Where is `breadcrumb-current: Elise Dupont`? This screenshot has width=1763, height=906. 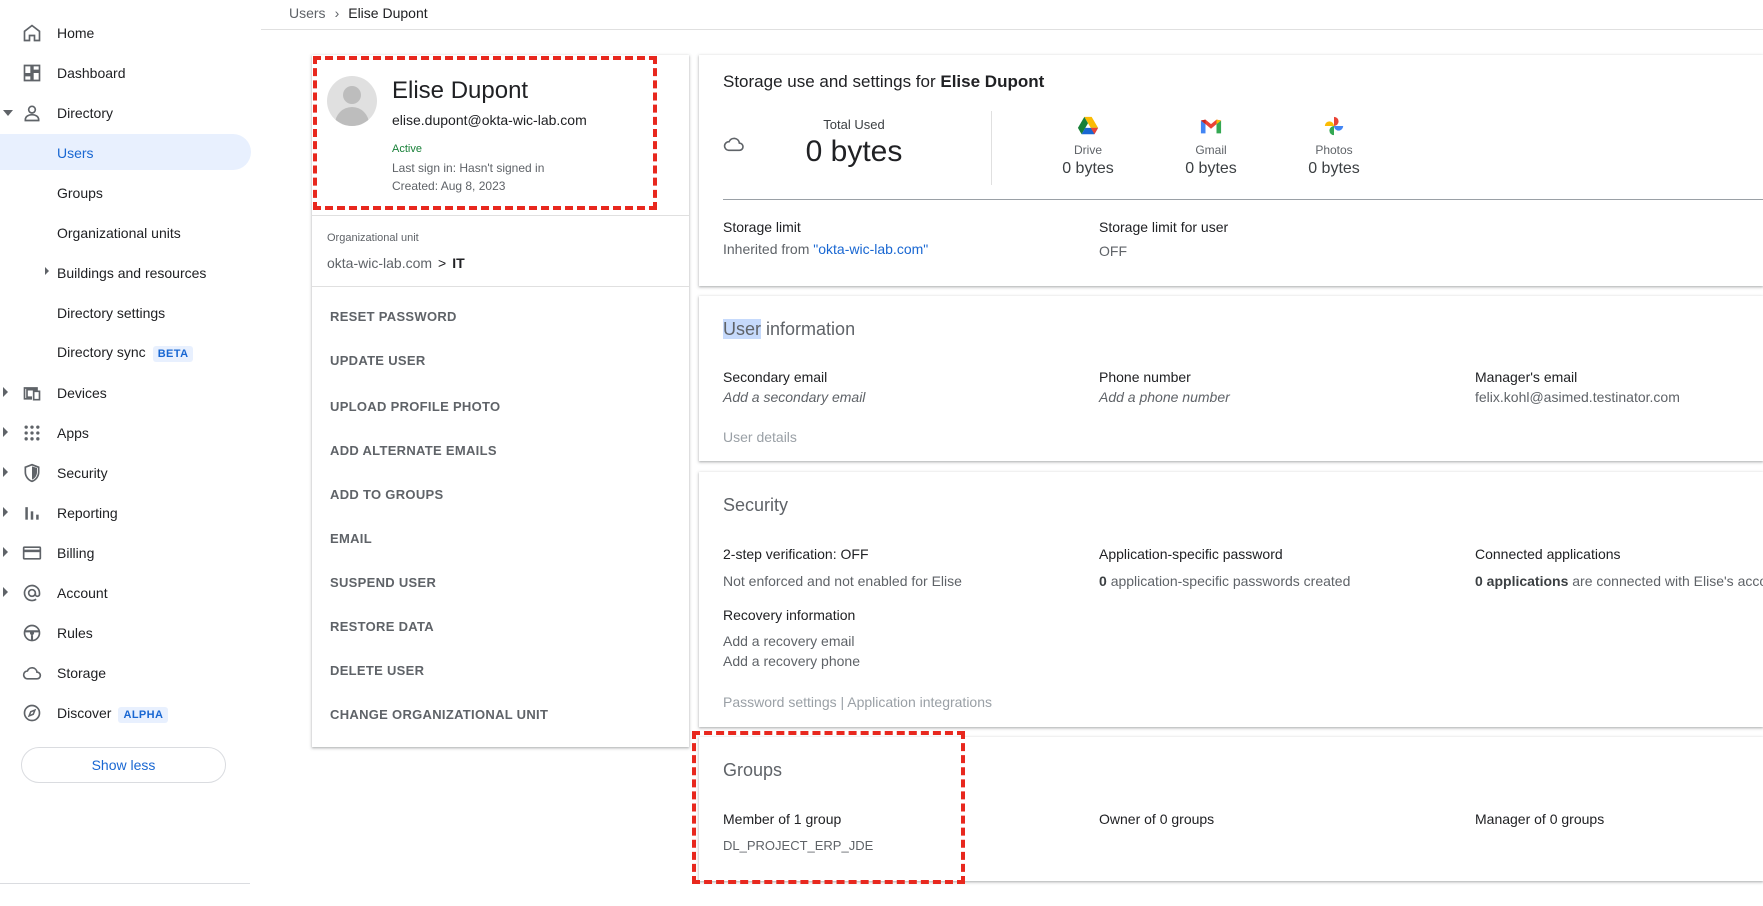 breadcrumb-current: Elise Dupont is located at coordinates (388, 13).